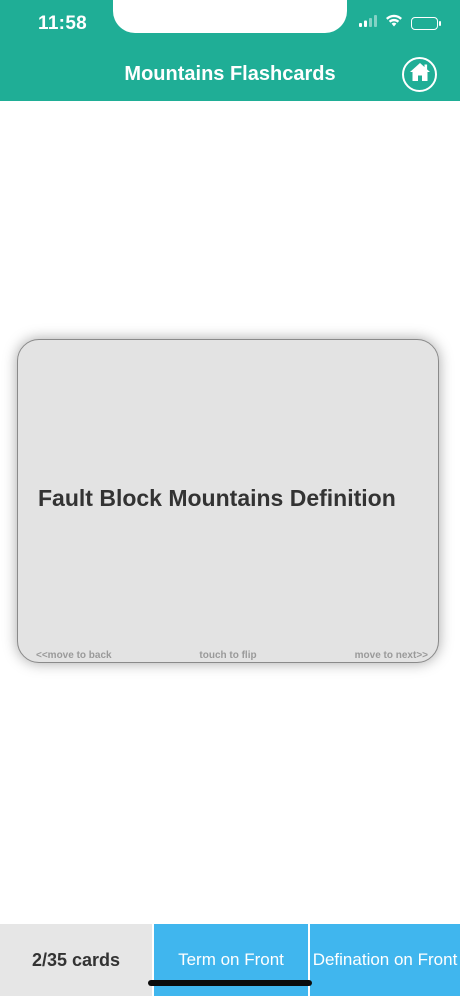 This screenshot has width=460, height=996. Describe the element at coordinates (391, 655) in the screenshot. I see `move-to-next-hint: move to next>>` at that location.